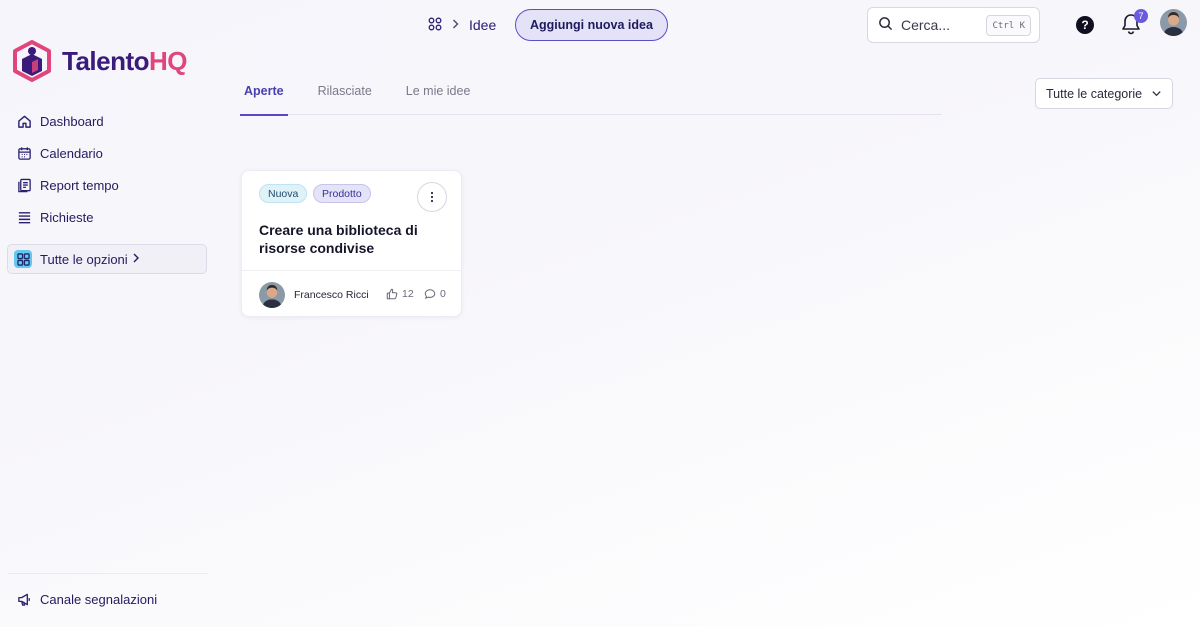 Image resolution: width=1200 pixels, height=627 pixels. What do you see at coordinates (483, 25) in the screenshot?
I see `breadcrumb-current: Idee` at bounding box center [483, 25].